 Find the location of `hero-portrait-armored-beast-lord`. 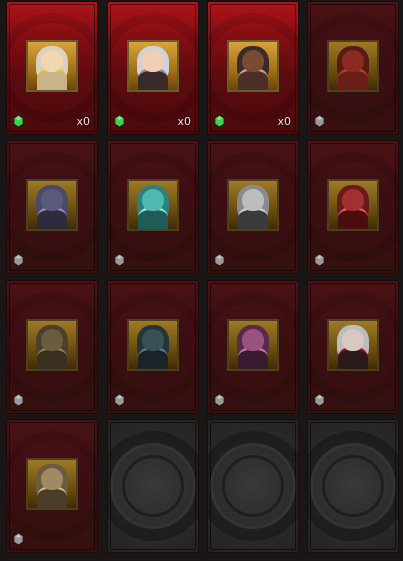

hero-portrait-armored-beast-lord is located at coordinates (52, 484).